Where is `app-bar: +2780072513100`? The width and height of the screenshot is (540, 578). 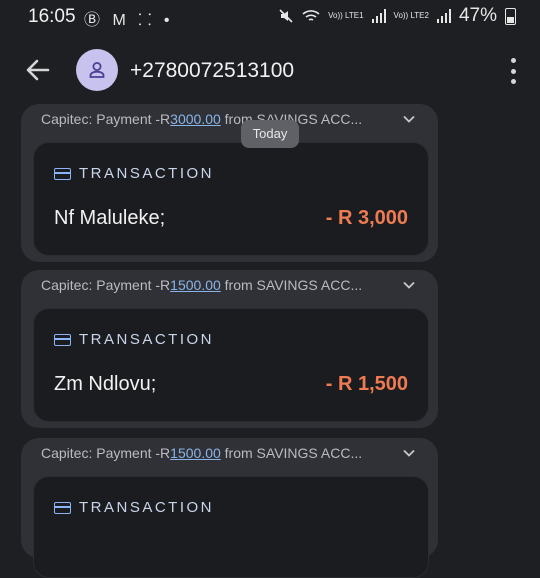
app-bar: +2780072513100 is located at coordinates (270, 72).